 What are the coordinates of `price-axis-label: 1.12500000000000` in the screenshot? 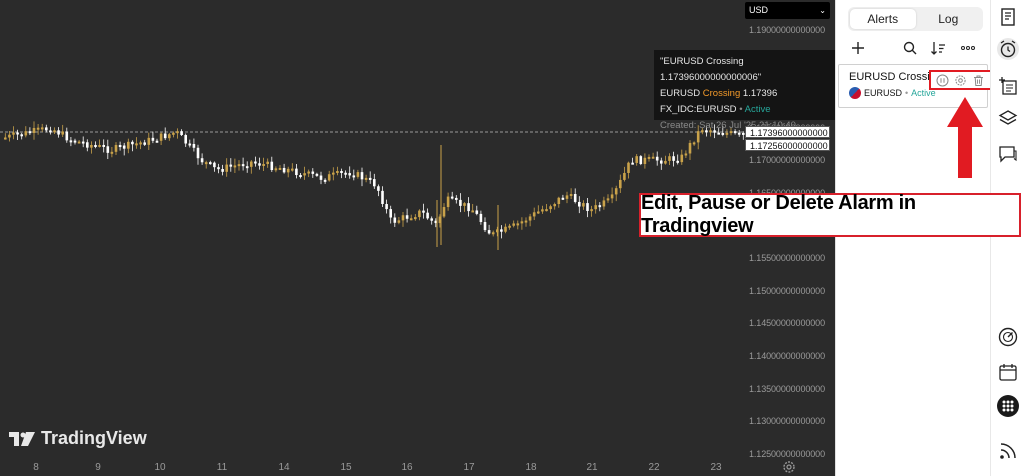 It's located at (787, 453).